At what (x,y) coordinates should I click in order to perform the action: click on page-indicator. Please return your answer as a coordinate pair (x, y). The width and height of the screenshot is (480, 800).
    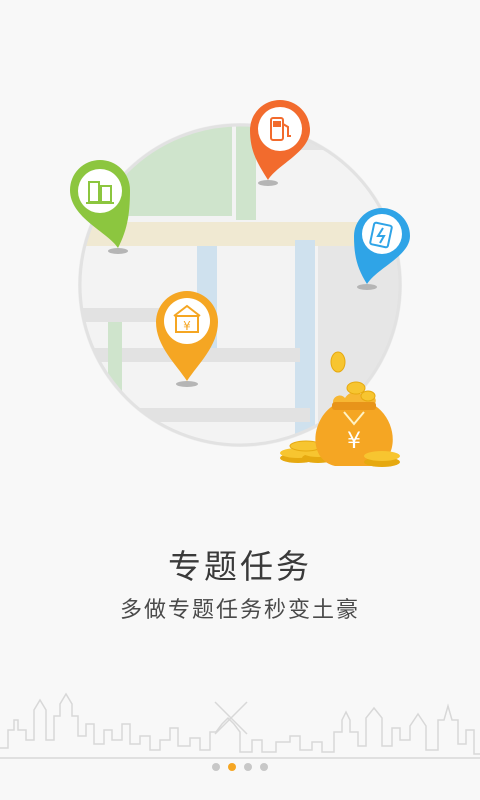
    Looking at the image, I should click on (240, 768).